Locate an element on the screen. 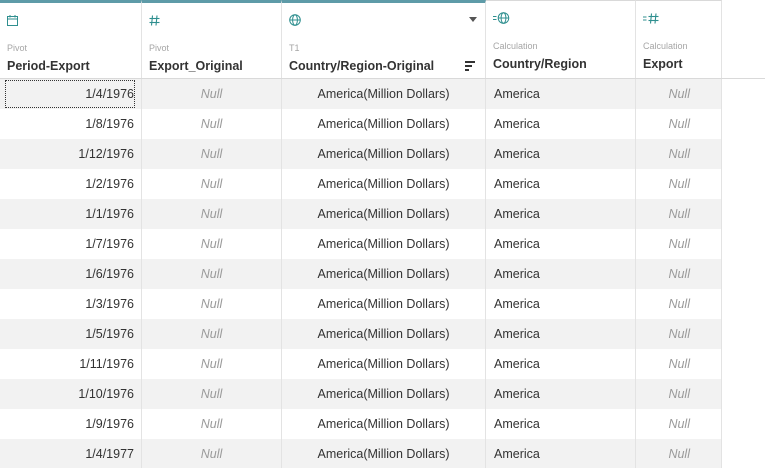  cell-period: 1/11/1976 is located at coordinates (71, 364).